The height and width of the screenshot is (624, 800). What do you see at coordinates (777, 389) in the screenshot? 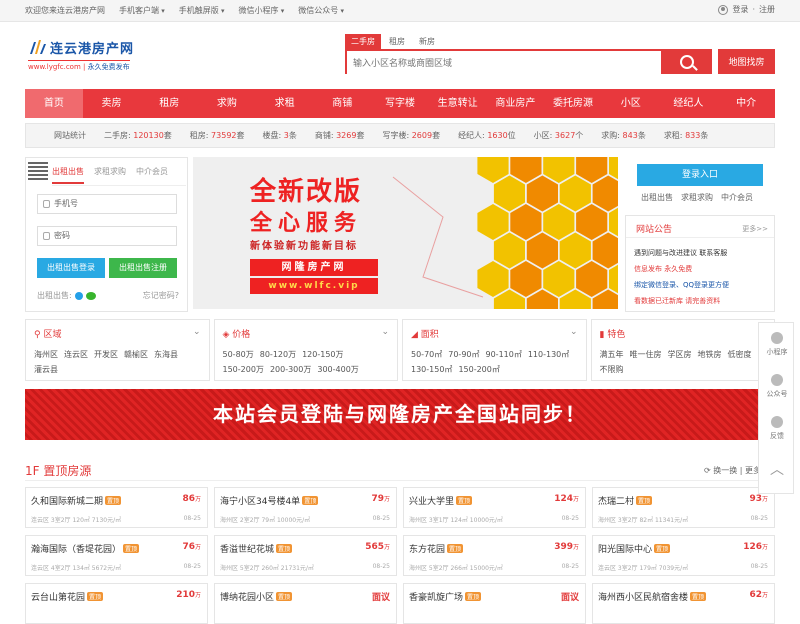
I see `tool-wechat-account: 公众号` at bounding box center [777, 389].